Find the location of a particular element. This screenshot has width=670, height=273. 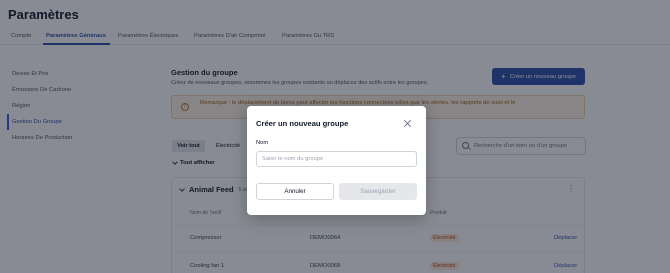

group-name-label: Nom is located at coordinates (262, 143).